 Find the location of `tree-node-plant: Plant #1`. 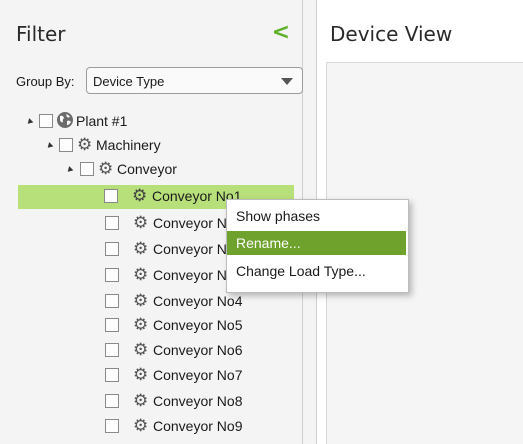

tree-node-plant: Plant #1 is located at coordinates (150, 122).